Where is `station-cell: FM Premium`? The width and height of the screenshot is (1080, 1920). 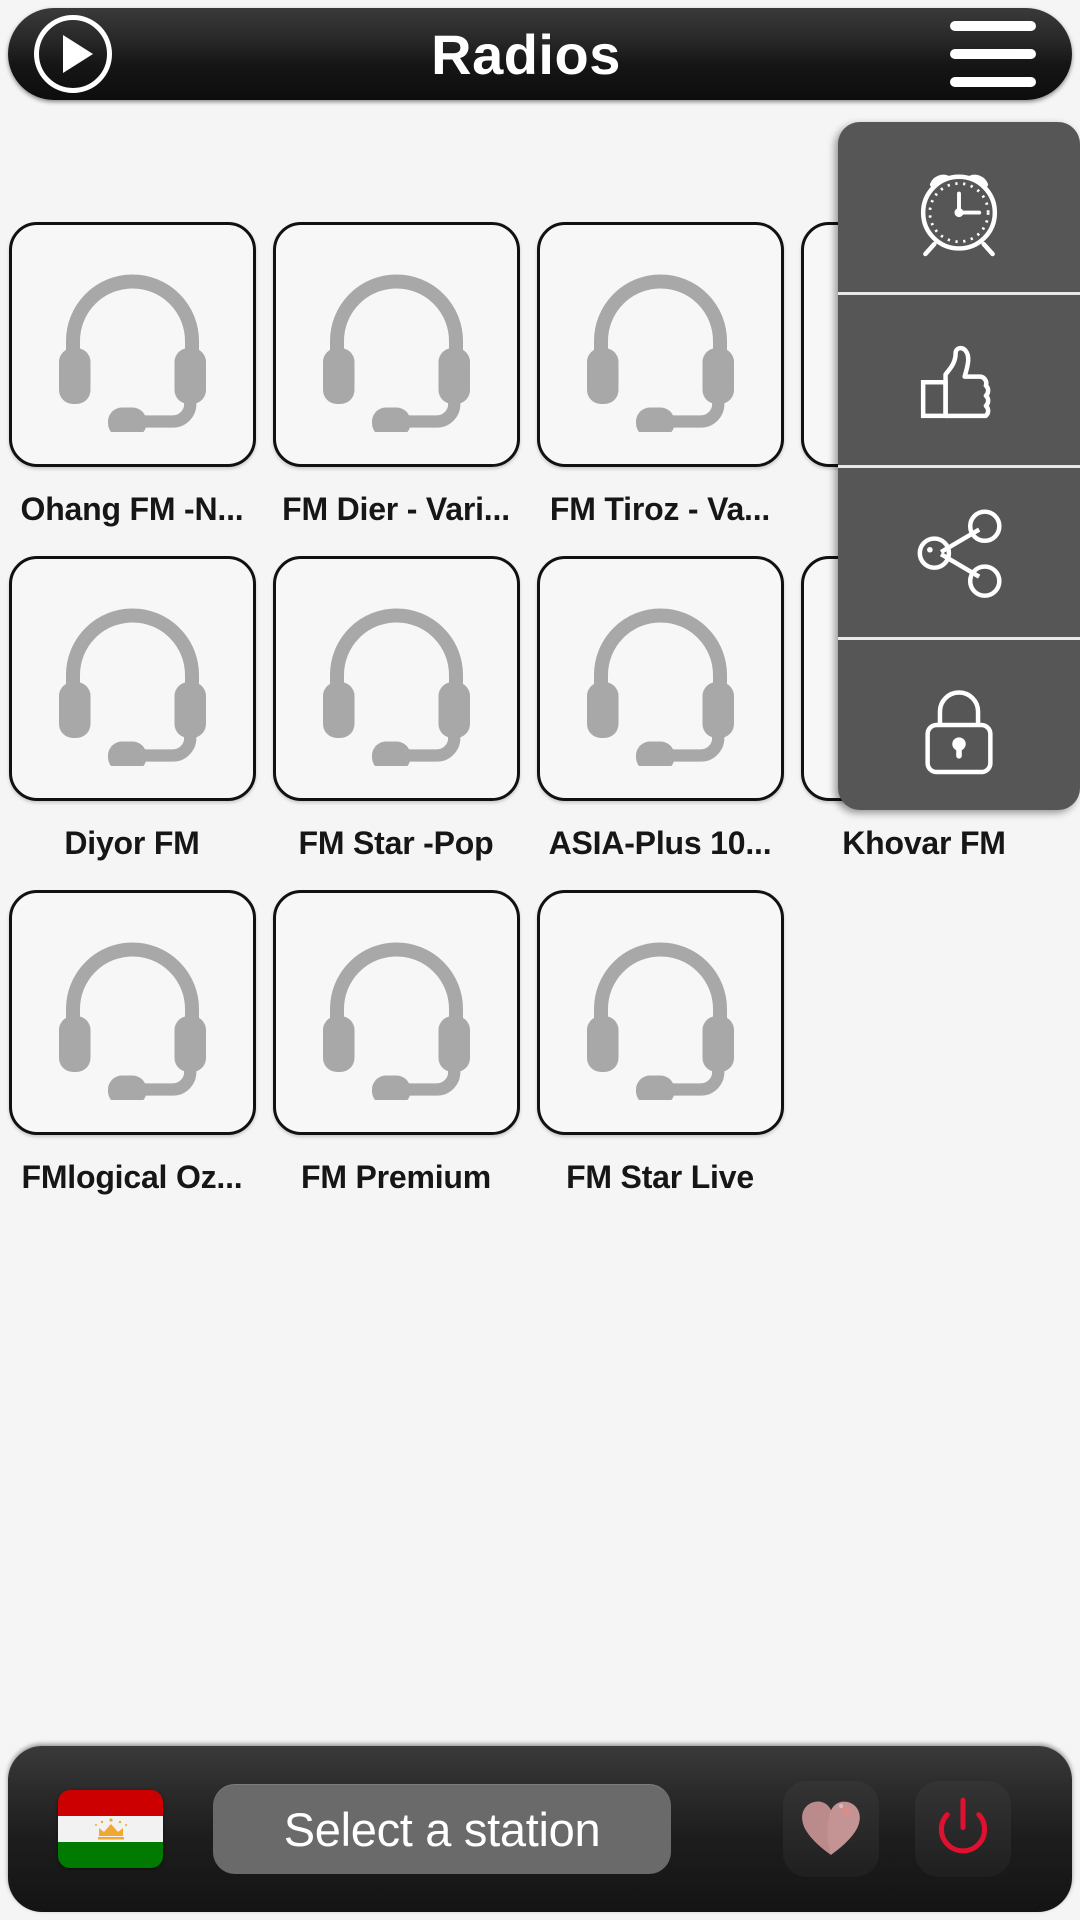
station-cell: FM Premium is located at coordinates (396, 1057).